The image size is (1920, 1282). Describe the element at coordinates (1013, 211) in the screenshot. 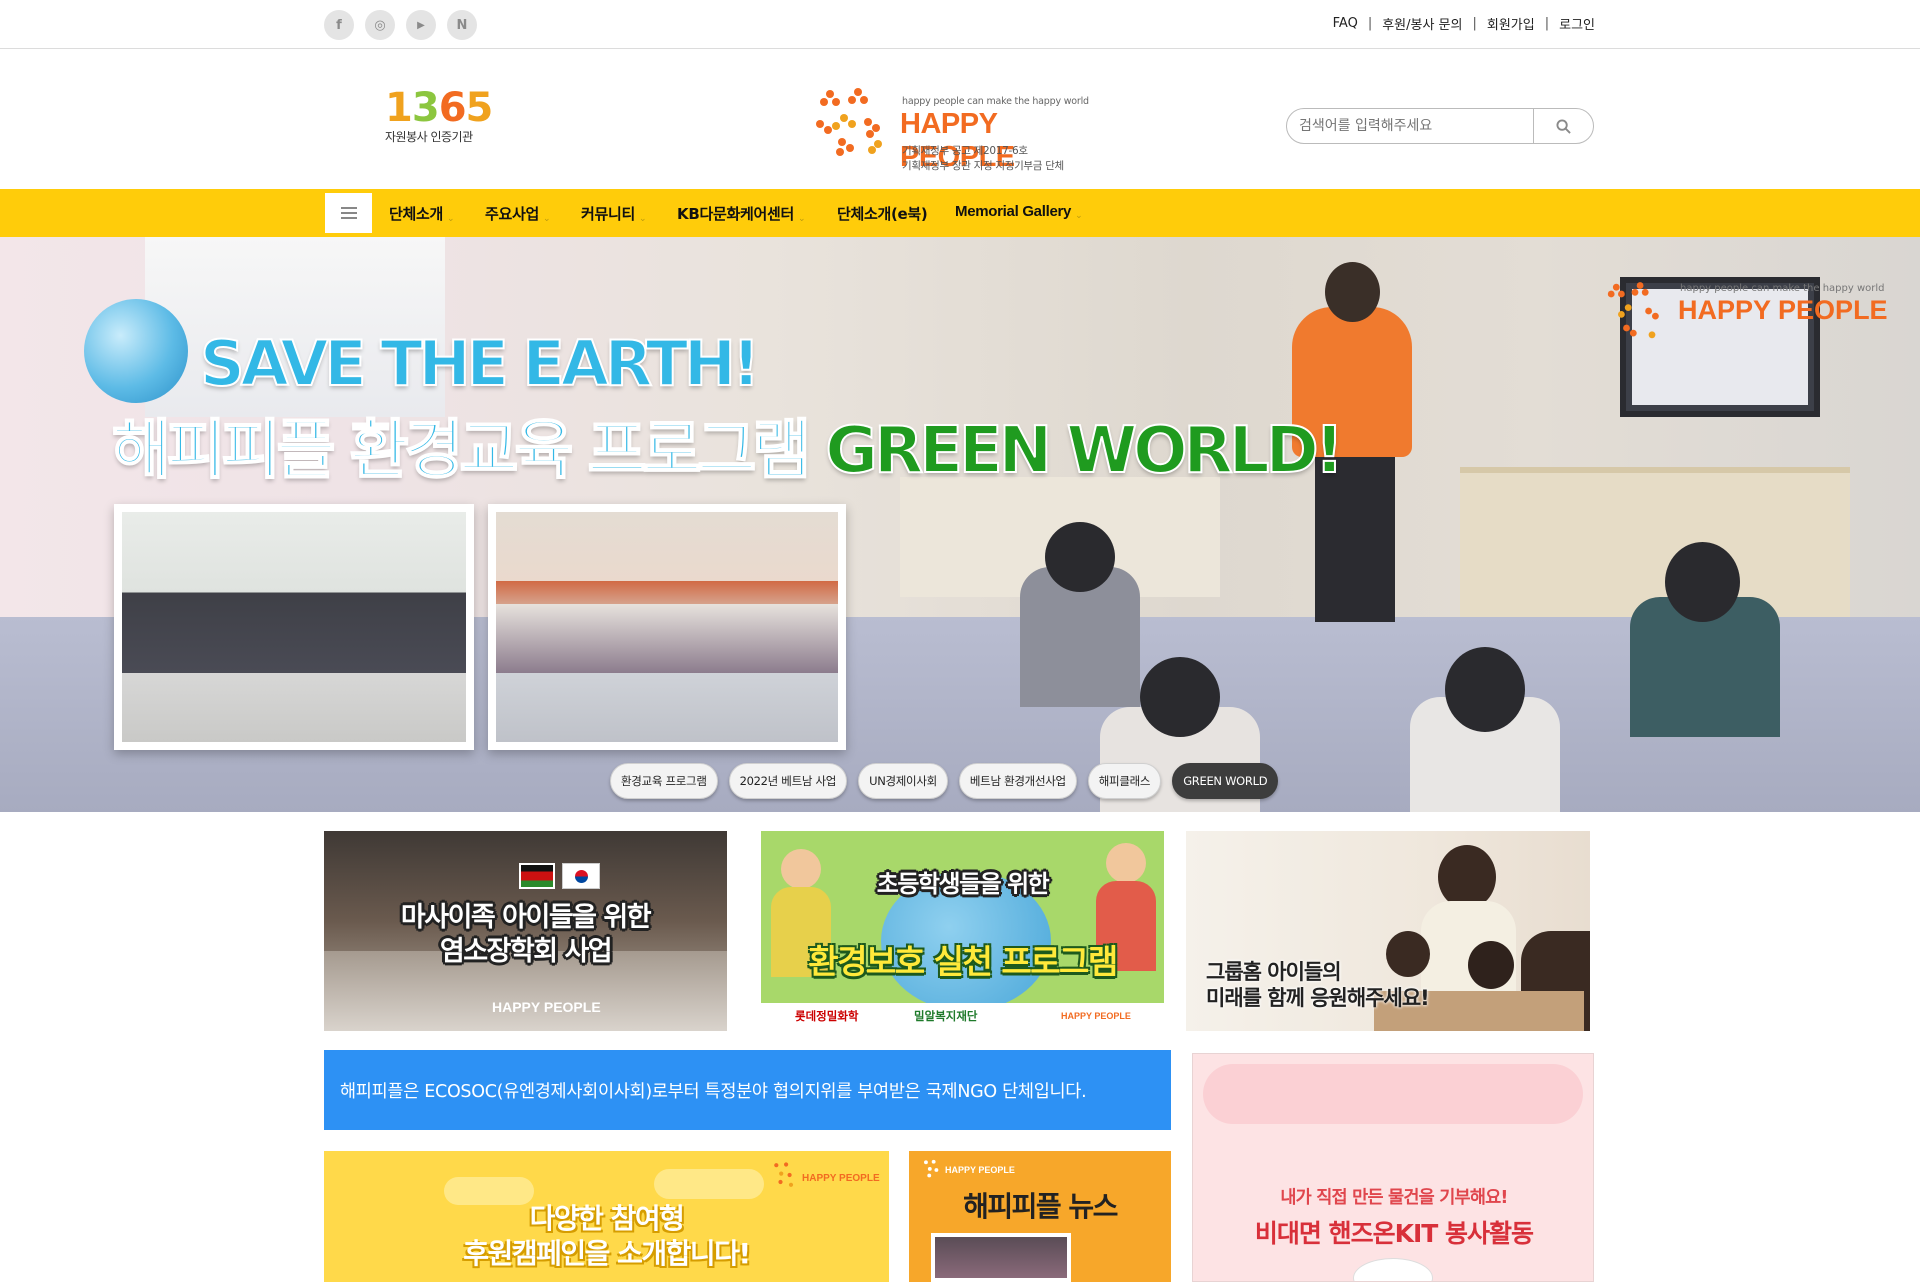

I see `nav-label: Memorial Gallery` at that location.